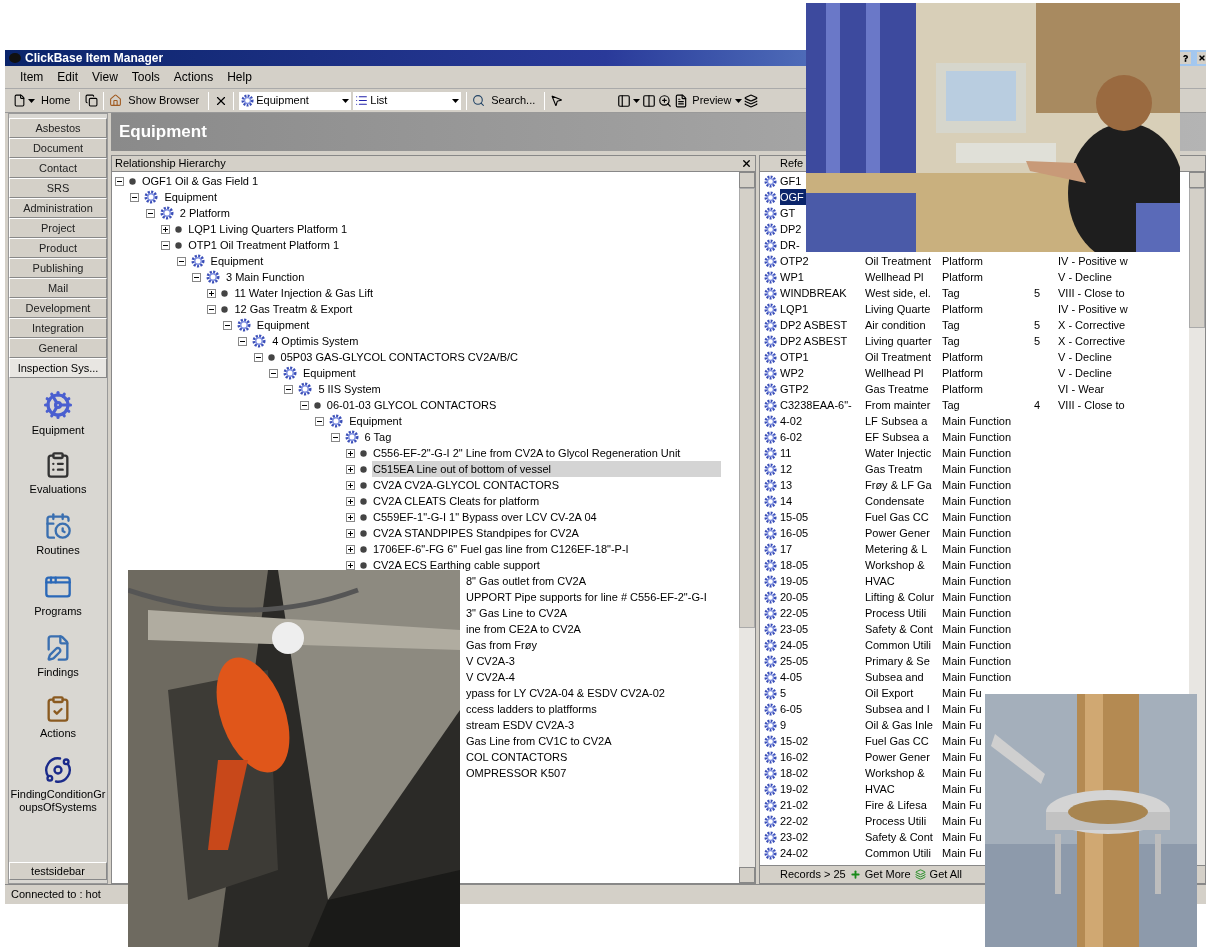 The image size is (1206, 947). Describe the element at coordinates (58, 228) in the screenshot. I see `category-button: Project` at that location.